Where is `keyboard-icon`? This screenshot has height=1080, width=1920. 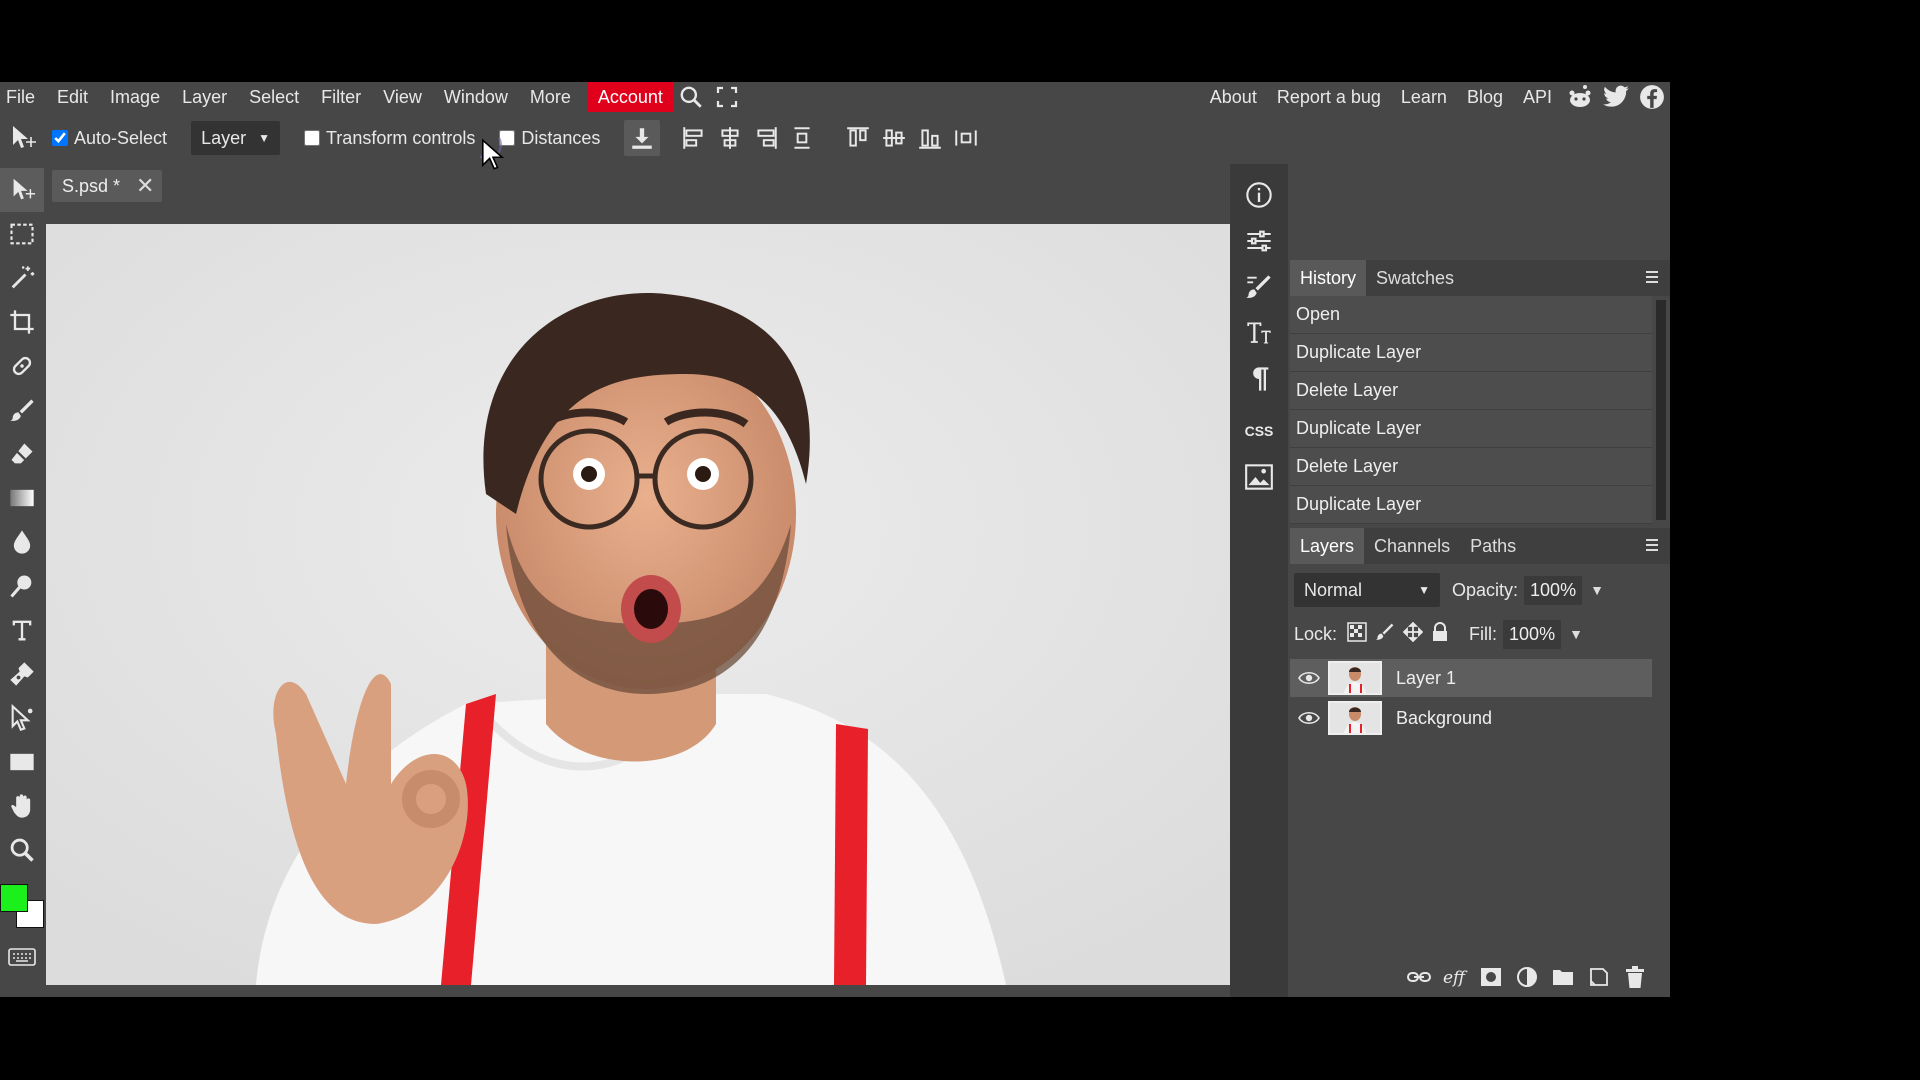
keyboard-icon is located at coordinates (22, 957).